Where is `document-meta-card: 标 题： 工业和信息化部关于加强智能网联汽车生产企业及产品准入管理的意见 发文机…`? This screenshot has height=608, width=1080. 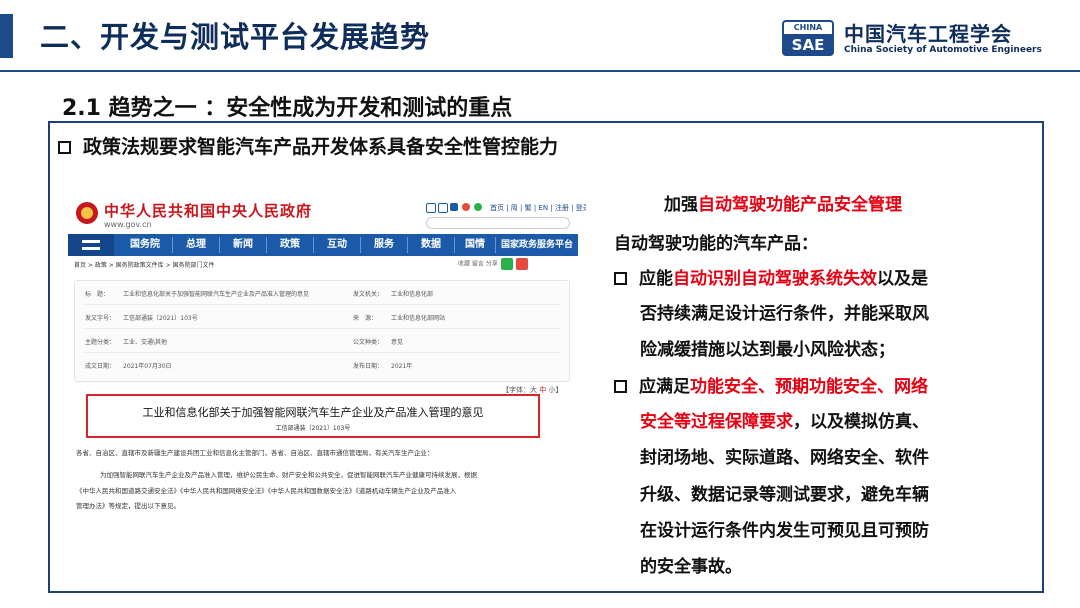 document-meta-card: 标 题： 工业和信息化部关于加强智能网联汽车生产企业及产品准入管理的意见 发文机… is located at coordinates (322, 331).